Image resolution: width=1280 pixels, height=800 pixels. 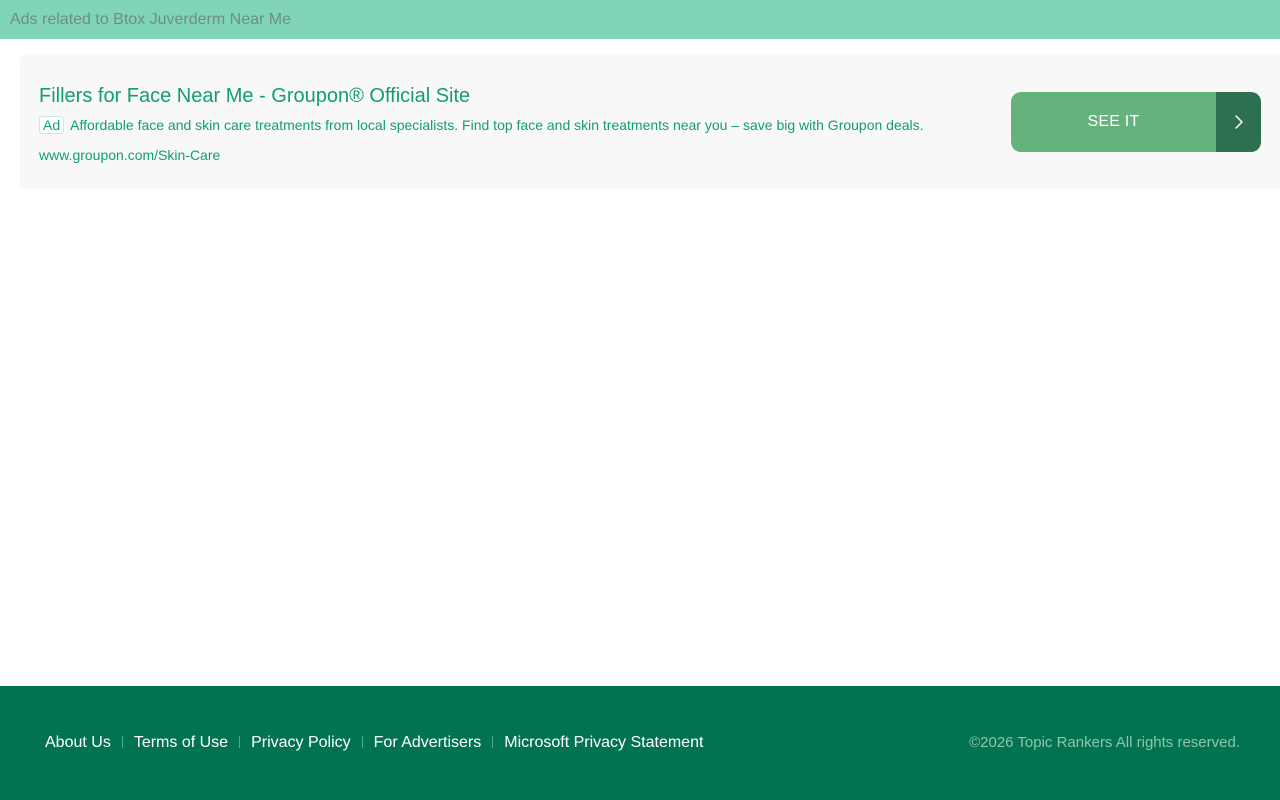 What do you see at coordinates (52, 125) in the screenshot?
I see `ad-badge: Ad` at bounding box center [52, 125].